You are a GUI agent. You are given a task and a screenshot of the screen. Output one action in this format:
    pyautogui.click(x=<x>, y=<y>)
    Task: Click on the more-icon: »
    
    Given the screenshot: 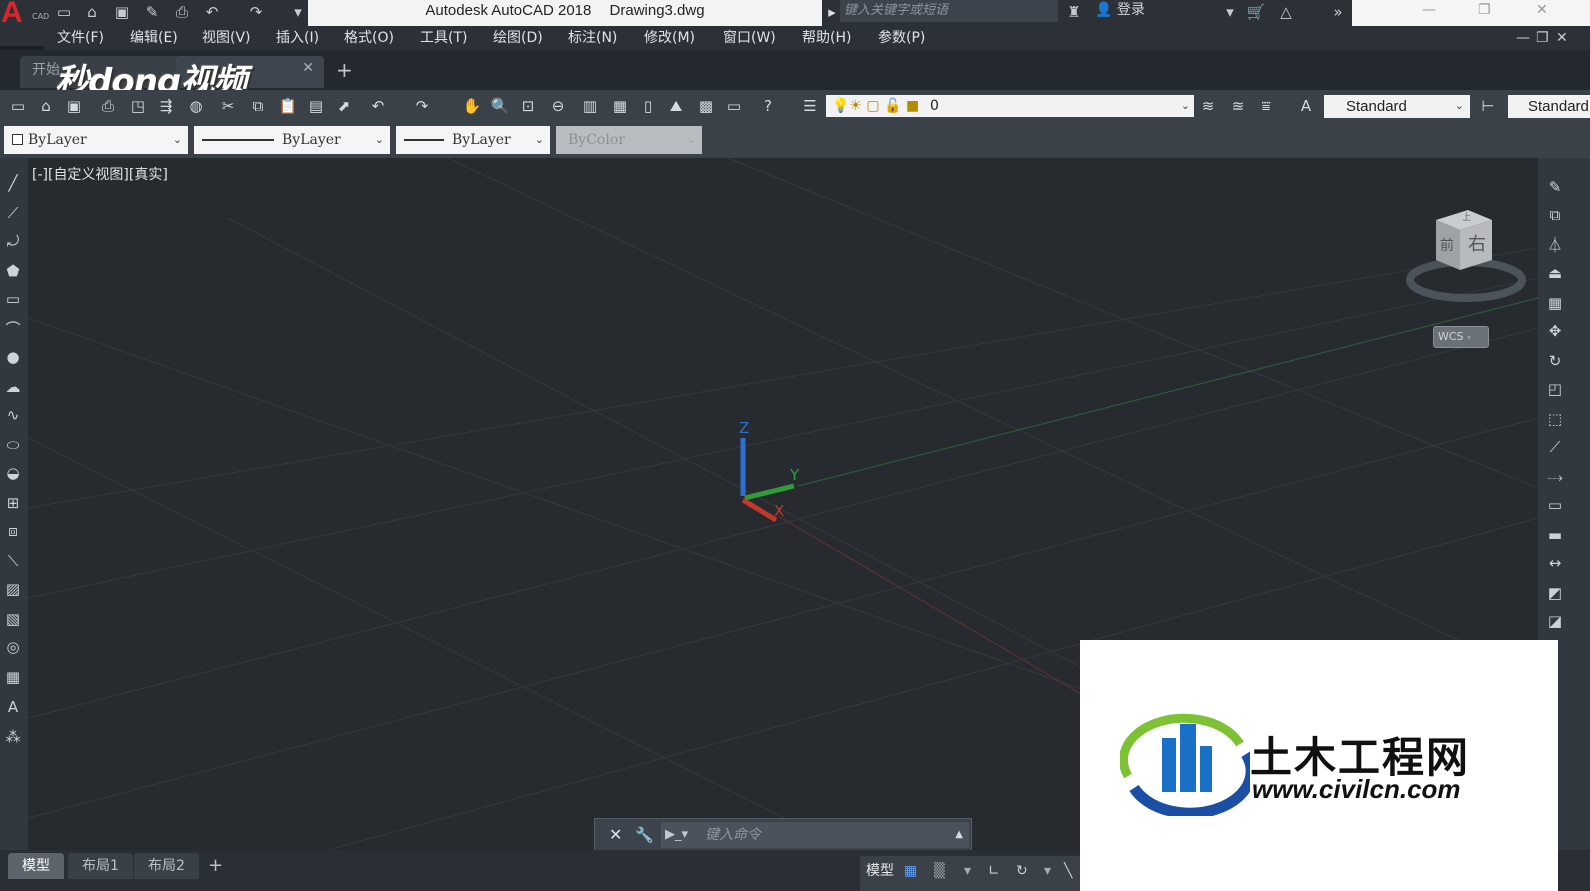 What is the action you would take?
    pyautogui.click(x=1338, y=12)
    